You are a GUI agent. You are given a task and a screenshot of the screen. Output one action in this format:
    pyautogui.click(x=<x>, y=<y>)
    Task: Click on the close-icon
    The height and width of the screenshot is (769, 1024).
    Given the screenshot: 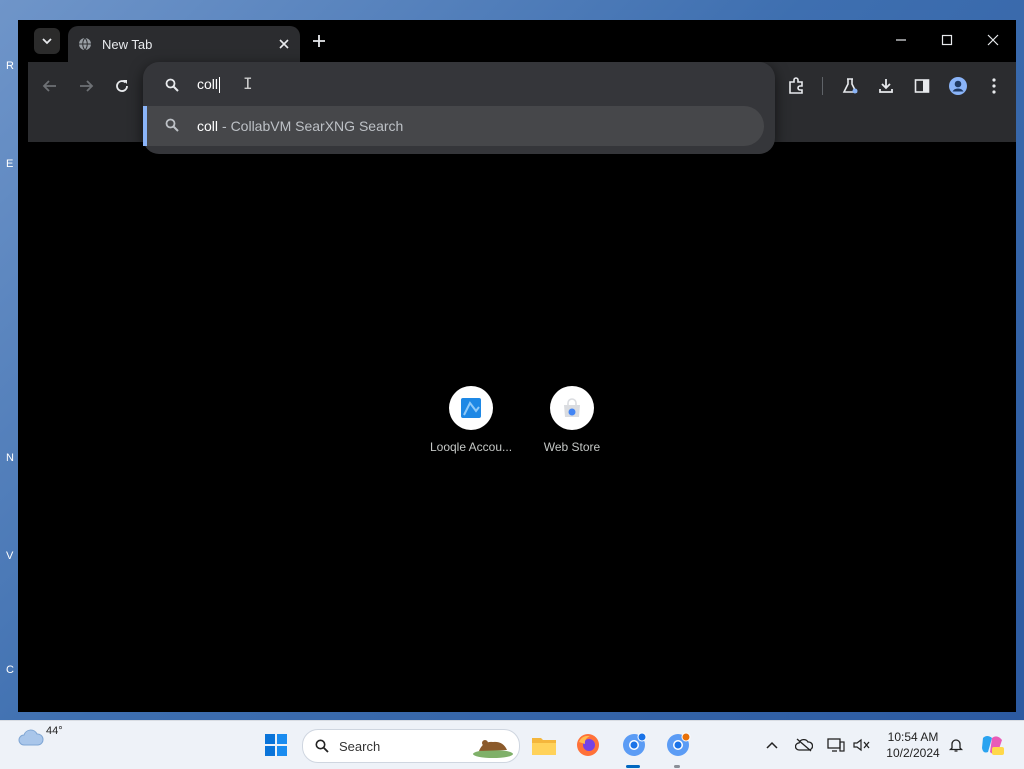 What is the action you would take?
    pyautogui.click(x=284, y=44)
    